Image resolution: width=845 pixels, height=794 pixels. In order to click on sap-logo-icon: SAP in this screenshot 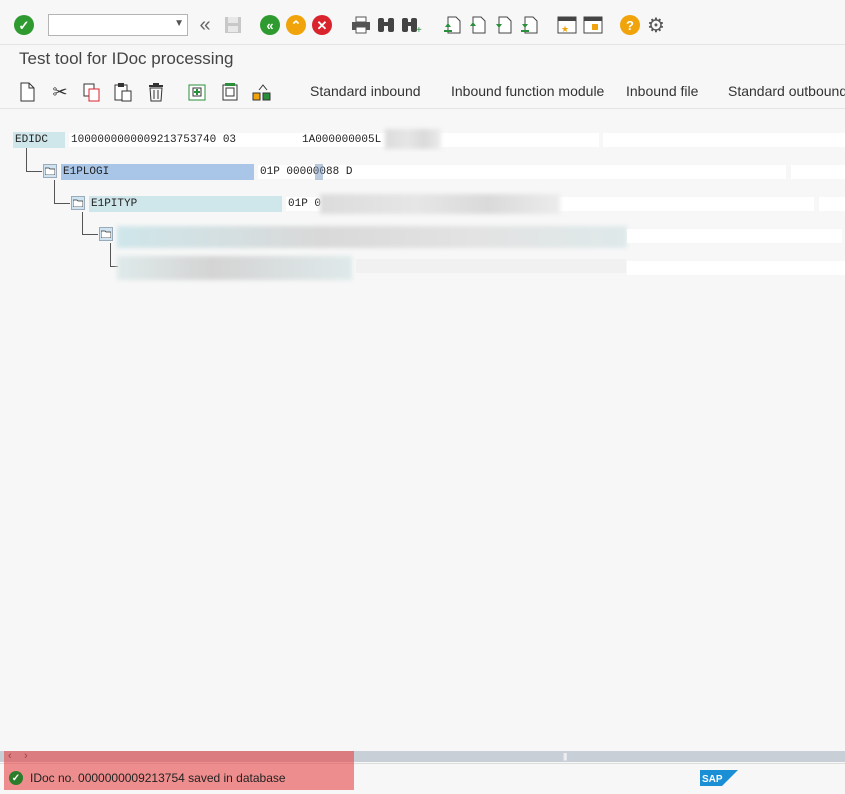, I will do `click(719, 778)`.